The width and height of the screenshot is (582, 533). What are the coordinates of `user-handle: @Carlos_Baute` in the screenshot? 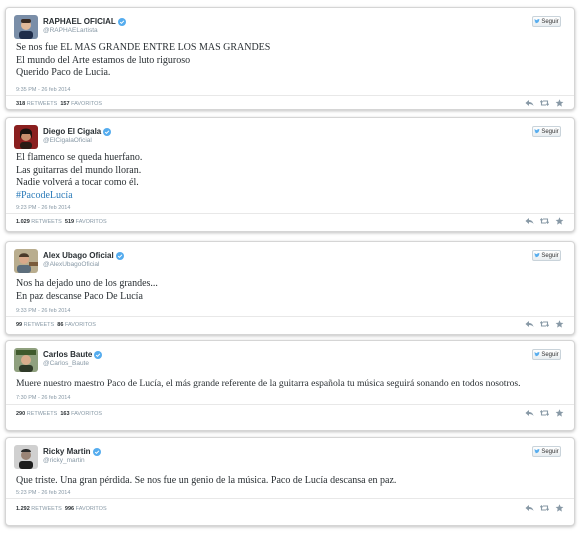 It's located at (66, 363).